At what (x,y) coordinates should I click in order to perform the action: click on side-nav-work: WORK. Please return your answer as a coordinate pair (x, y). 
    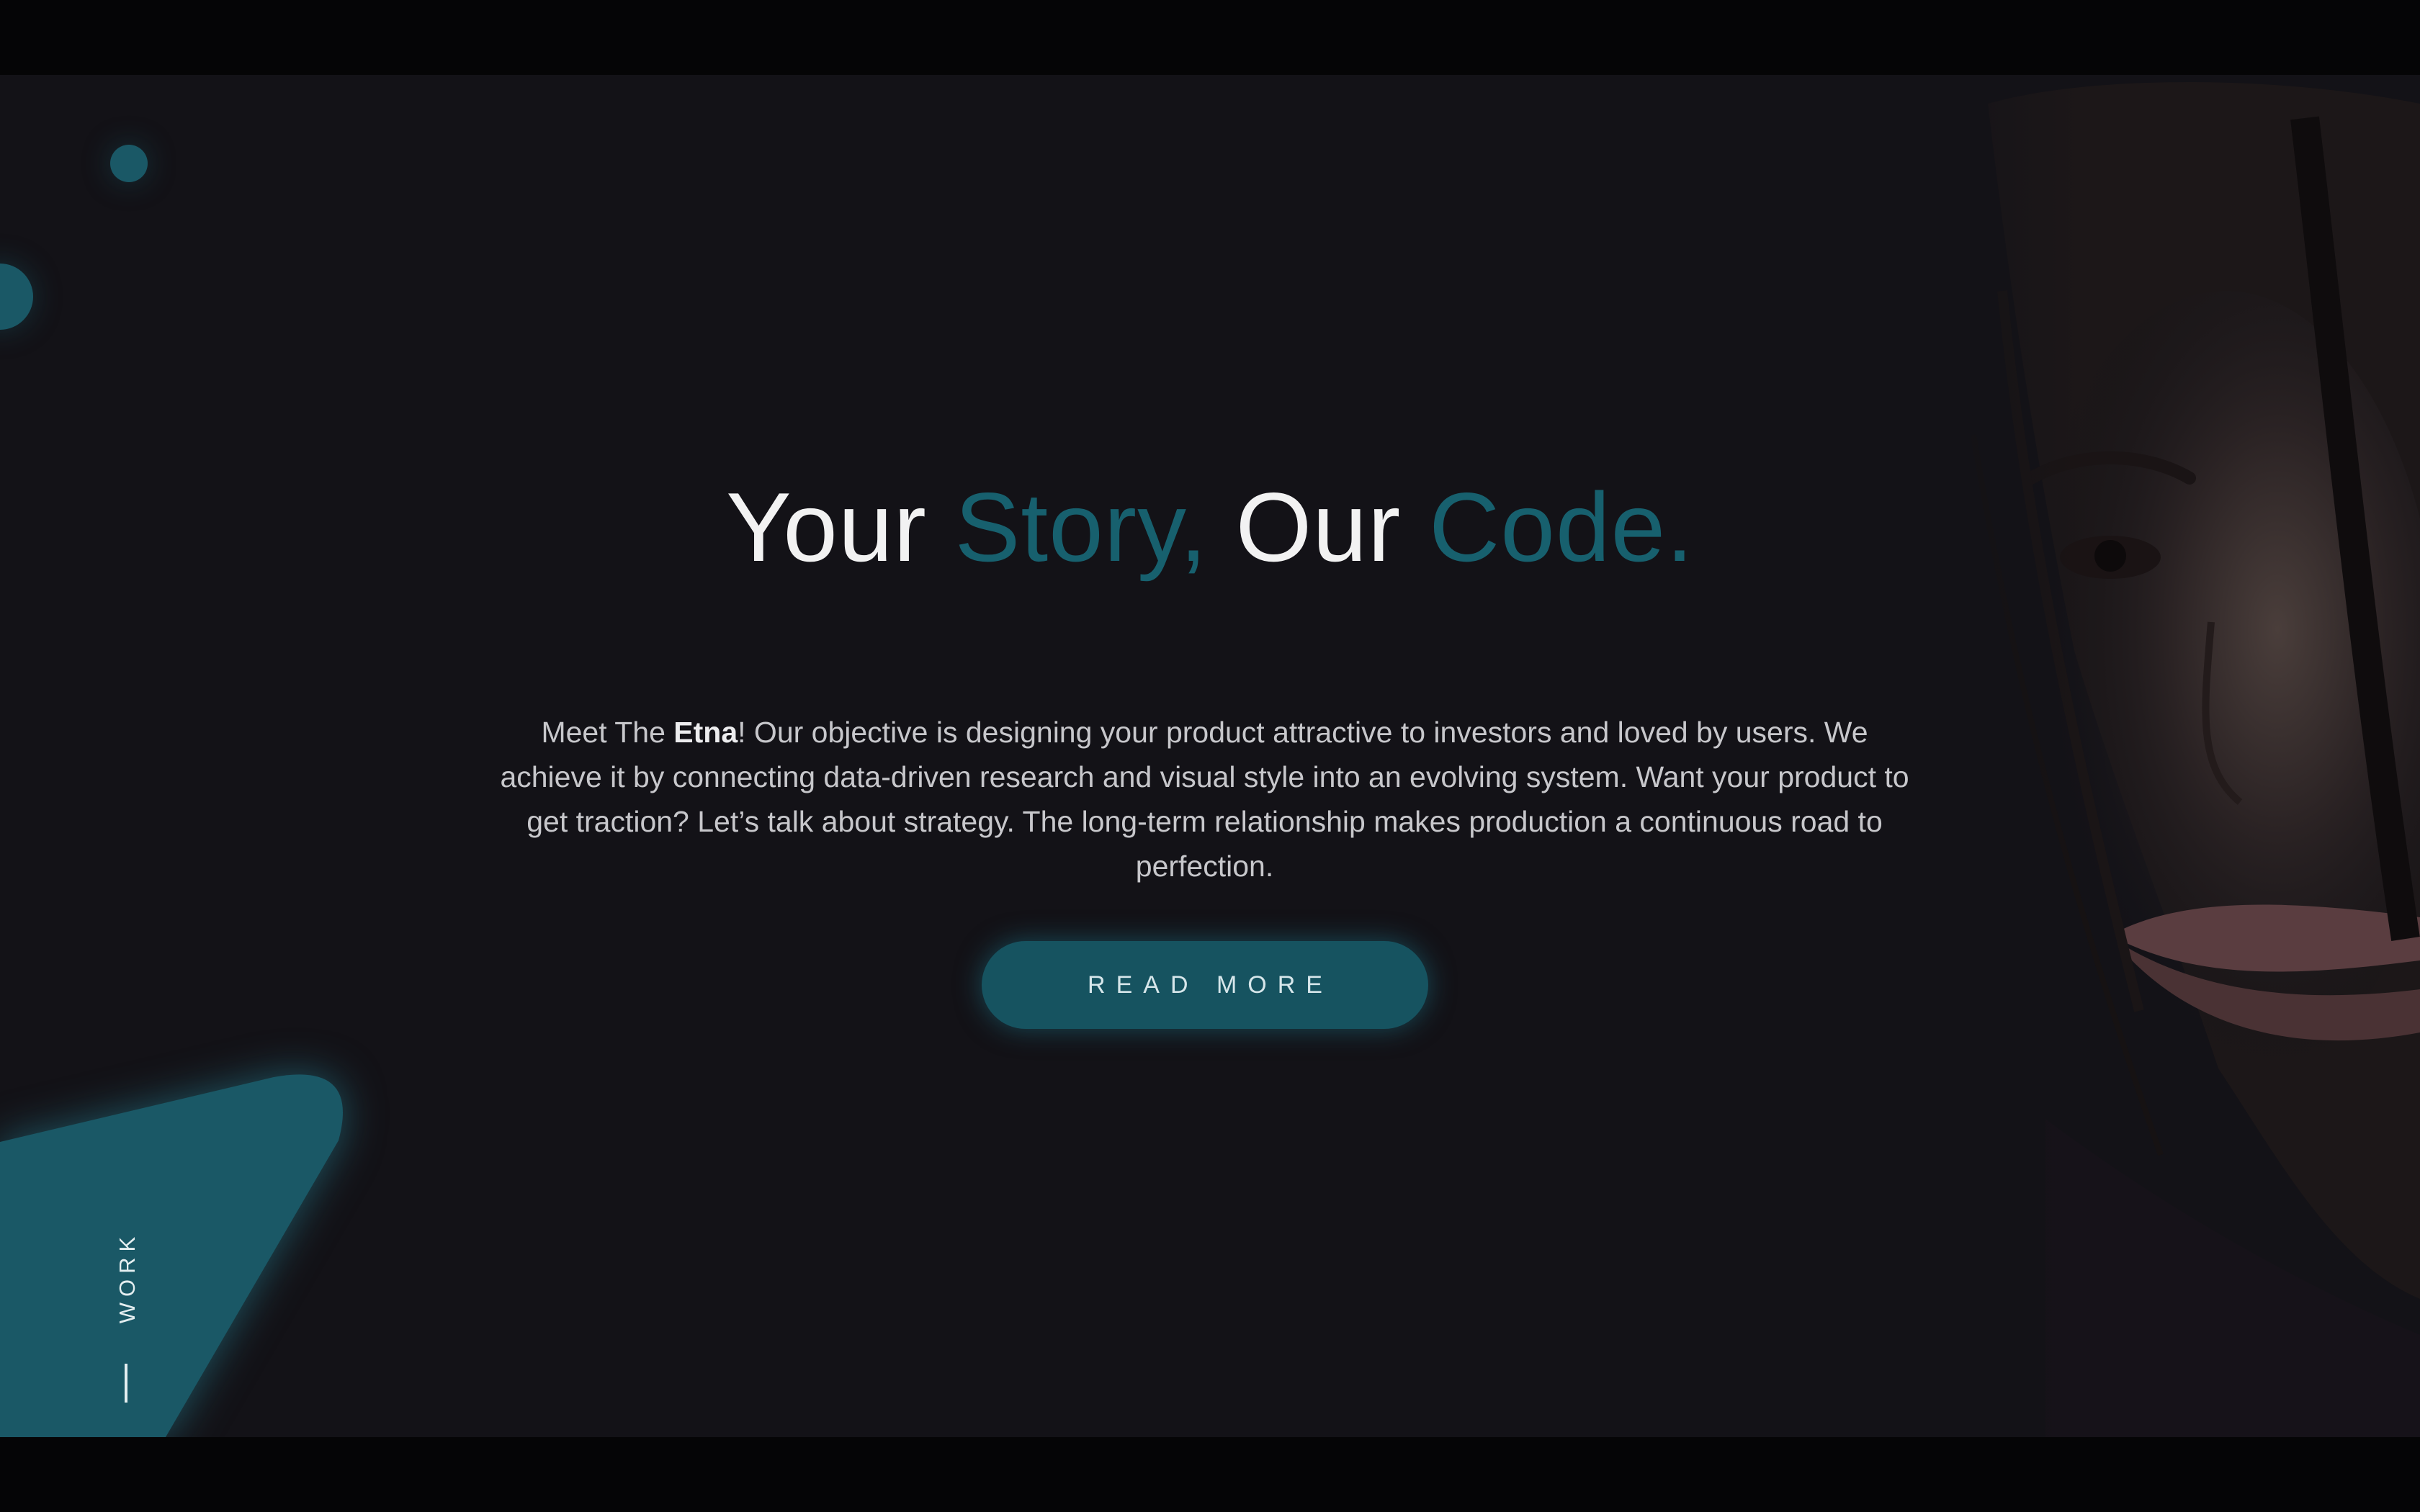
    Looking at the image, I should click on (127, 1313).